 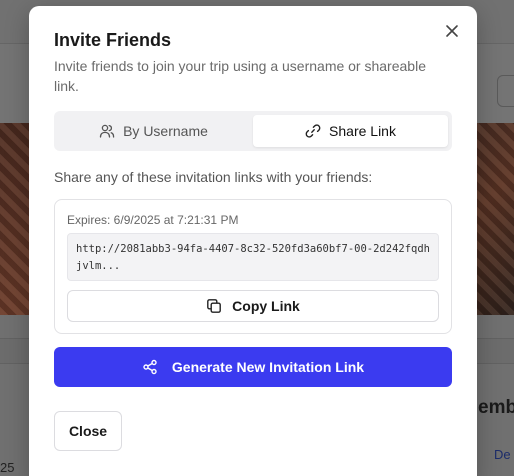 I want to click on dialog-title: Invite Friends, so click(x=113, y=40).